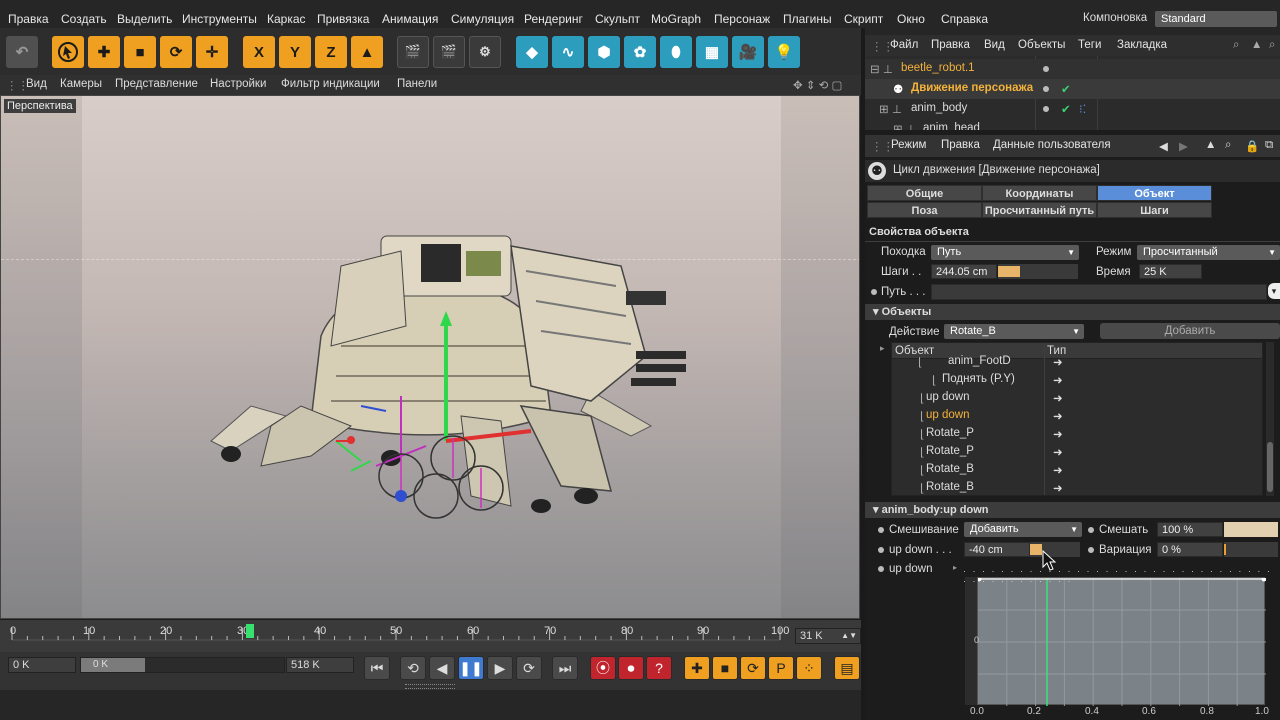 The height and width of the screenshot is (720, 1280). What do you see at coordinates (904, 45) in the screenshot?
I see `om-menu-file: Файл` at bounding box center [904, 45].